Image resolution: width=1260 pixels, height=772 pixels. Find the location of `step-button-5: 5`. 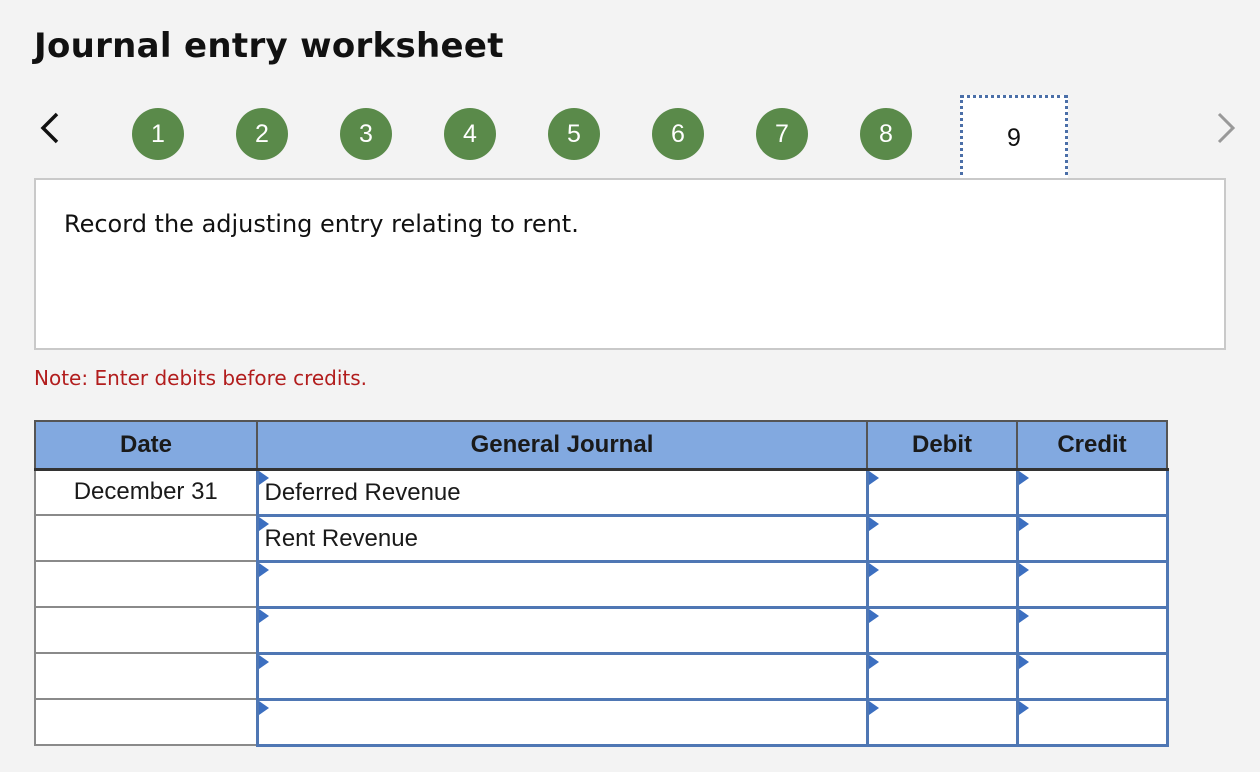

step-button-5: 5 is located at coordinates (574, 134).